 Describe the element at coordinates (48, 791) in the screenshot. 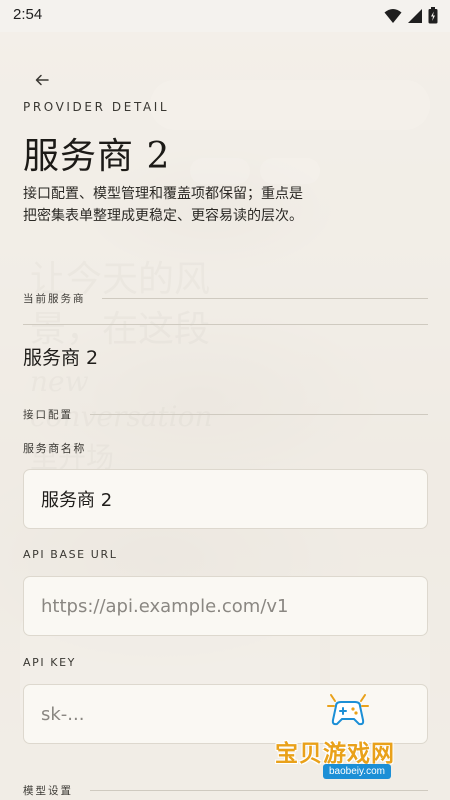

I see `model-settings-label: 模型设置` at that location.